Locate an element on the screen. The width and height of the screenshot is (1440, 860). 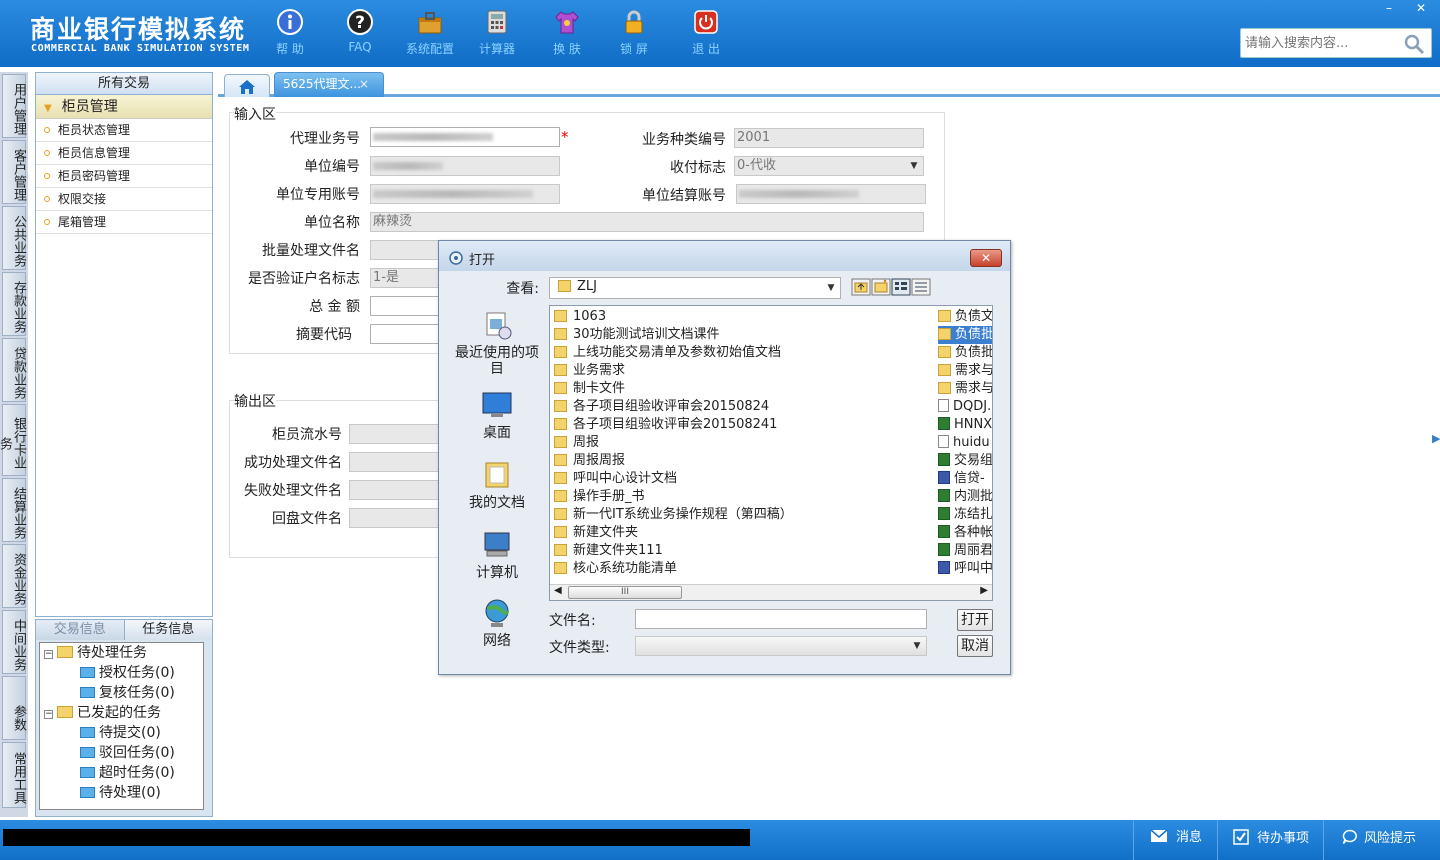
vtab-bank-card-business: 银行卡业务 is located at coordinates (13, 440).